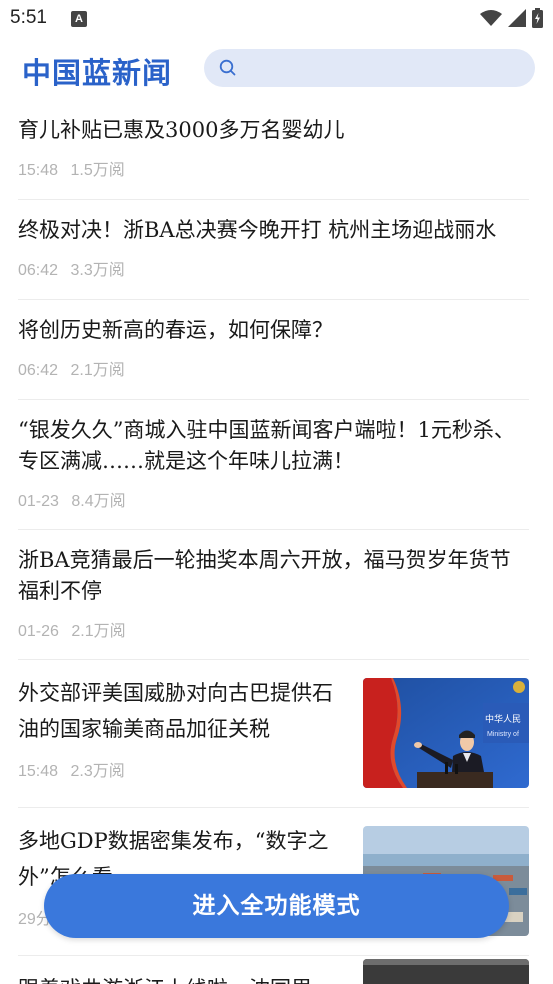 The width and height of the screenshot is (553, 984). I want to click on news-item: 外交部评美国威胁对向古巴提供石油的国家输美商品加征关税 15:48 2.3万阅, so click(273, 734).